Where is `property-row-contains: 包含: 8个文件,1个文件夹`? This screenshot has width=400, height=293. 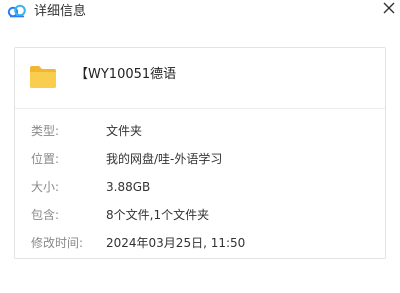 property-row-contains: 包含: 8个文件,1个文件夹 is located at coordinates (200, 215).